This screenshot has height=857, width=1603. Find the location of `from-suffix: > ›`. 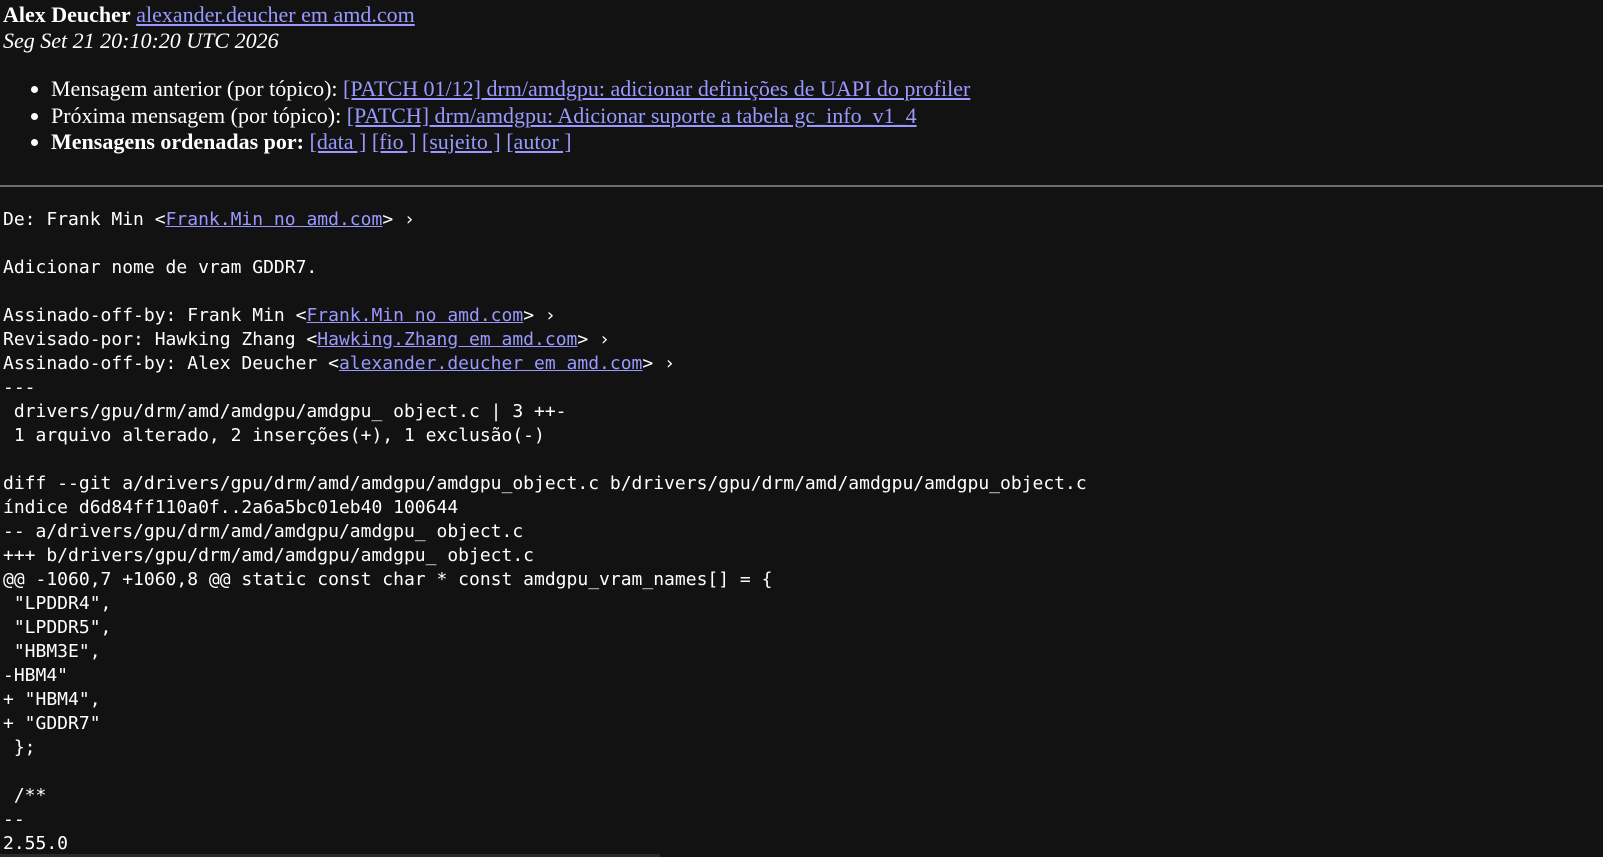

from-suffix: > › is located at coordinates (398, 219).